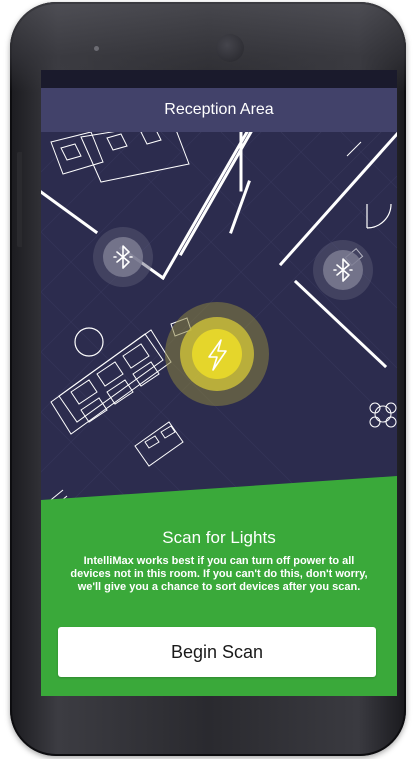 This screenshot has height=759, width=416. What do you see at coordinates (219, 79) in the screenshot?
I see `status-bar` at bounding box center [219, 79].